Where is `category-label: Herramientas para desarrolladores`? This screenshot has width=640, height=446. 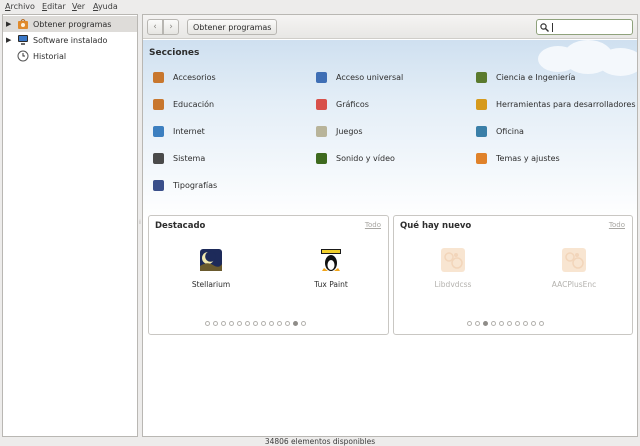
category-label: Herramientas para desarrolladores is located at coordinates (566, 104).